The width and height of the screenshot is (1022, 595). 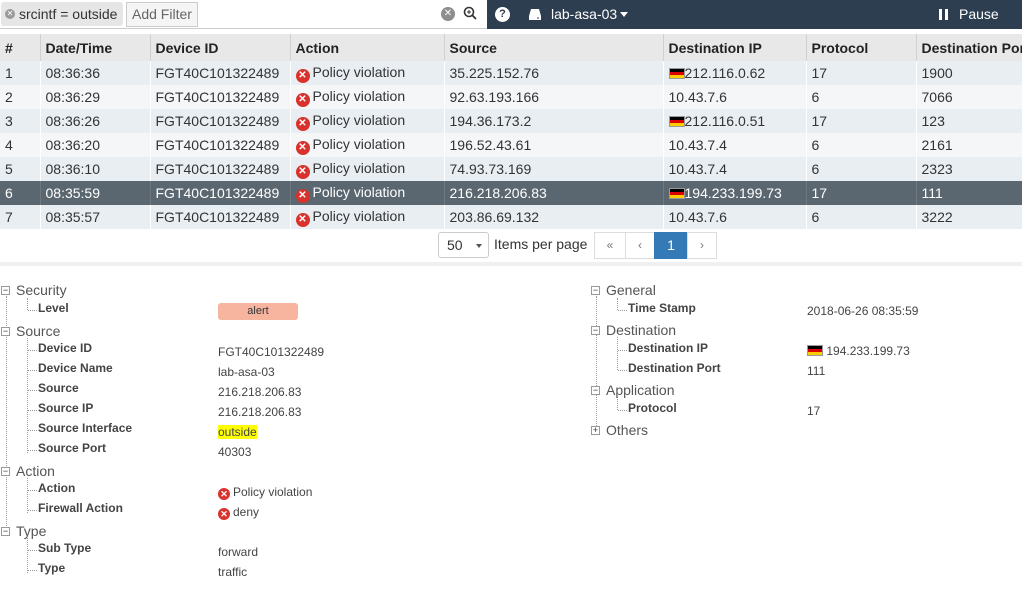 What do you see at coordinates (595, 430) in the screenshot?
I see `expand-others-icon: +` at bounding box center [595, 430].